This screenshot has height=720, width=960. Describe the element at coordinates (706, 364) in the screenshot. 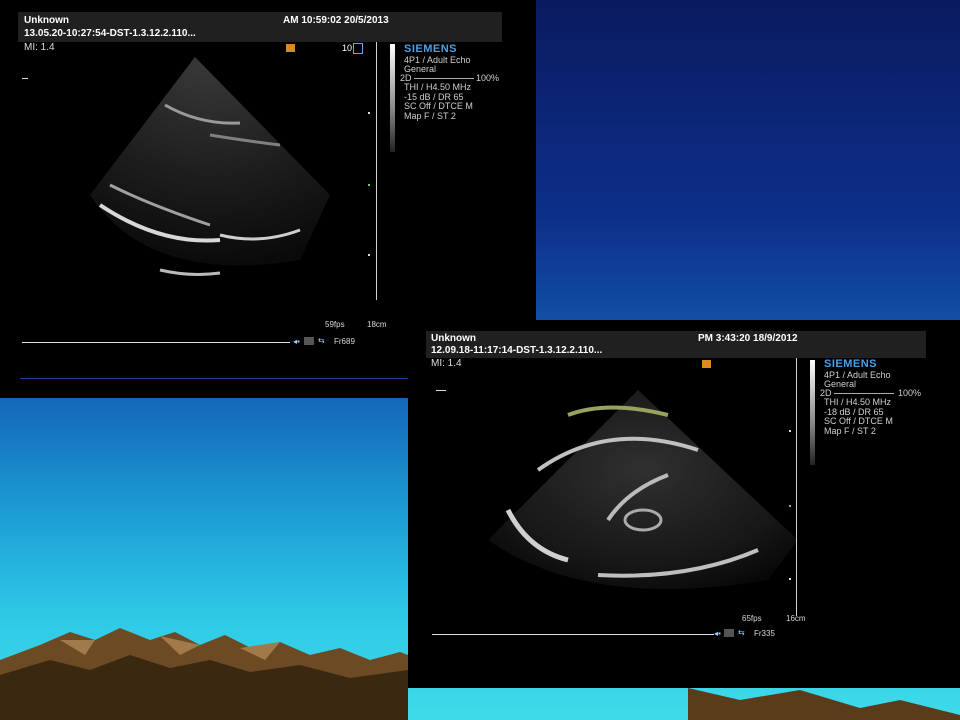

I see `orientation-marker-icon` at that location.